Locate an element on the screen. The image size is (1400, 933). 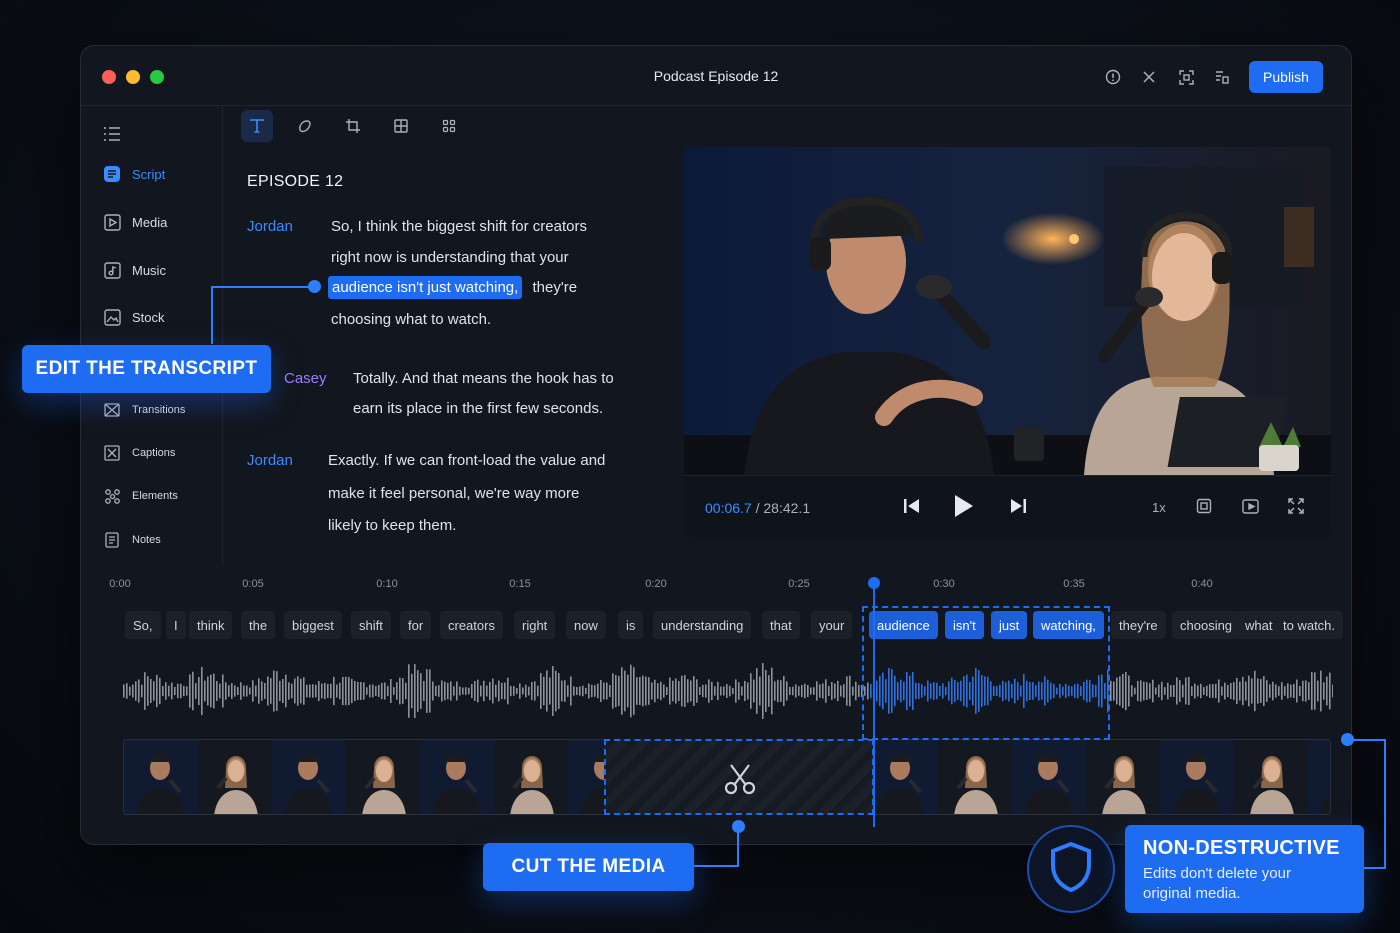
transcript-line: right now is understanding that your is located at coordinates (450, 257).